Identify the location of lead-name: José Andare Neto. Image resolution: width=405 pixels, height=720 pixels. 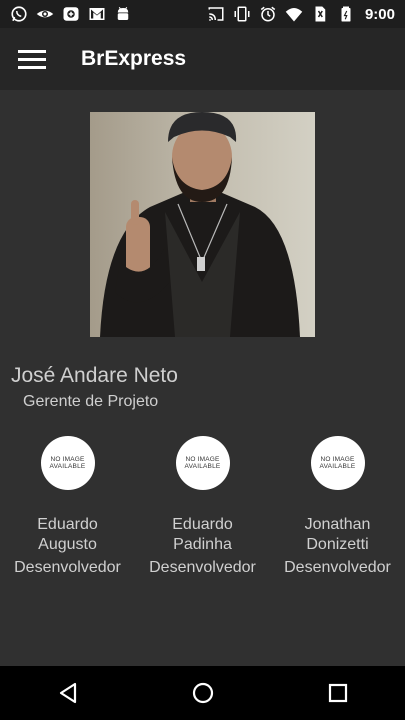
(94, 375).